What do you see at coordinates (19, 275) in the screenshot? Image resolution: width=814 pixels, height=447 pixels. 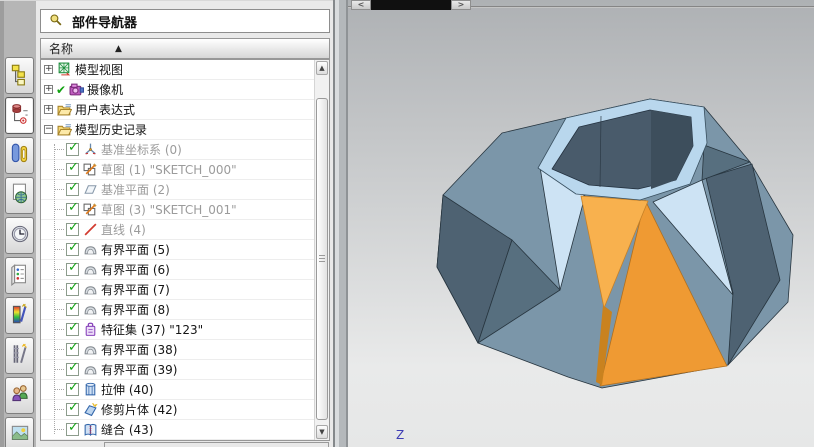 I see `tab-palette` at bounding box center [19, 275].